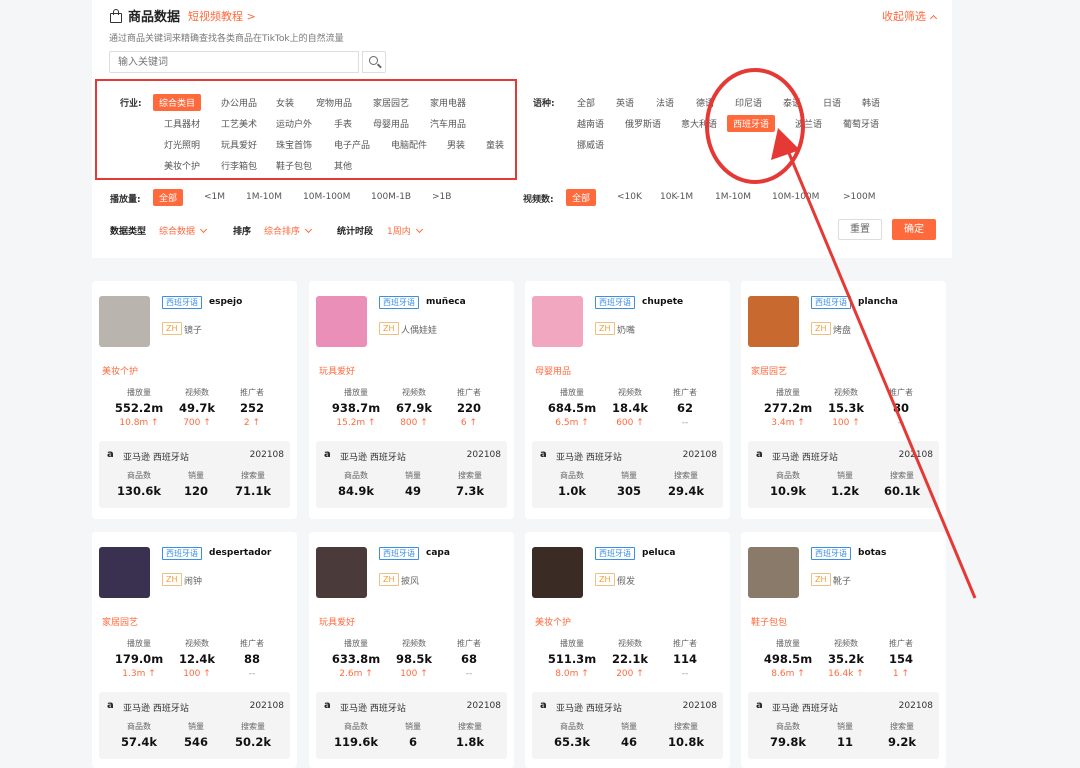 The height and width of the screenshot is (768, 1080). Describe the element at coordinates (658, 553) in the screenshot. I see `keyword: peluca` at that location.